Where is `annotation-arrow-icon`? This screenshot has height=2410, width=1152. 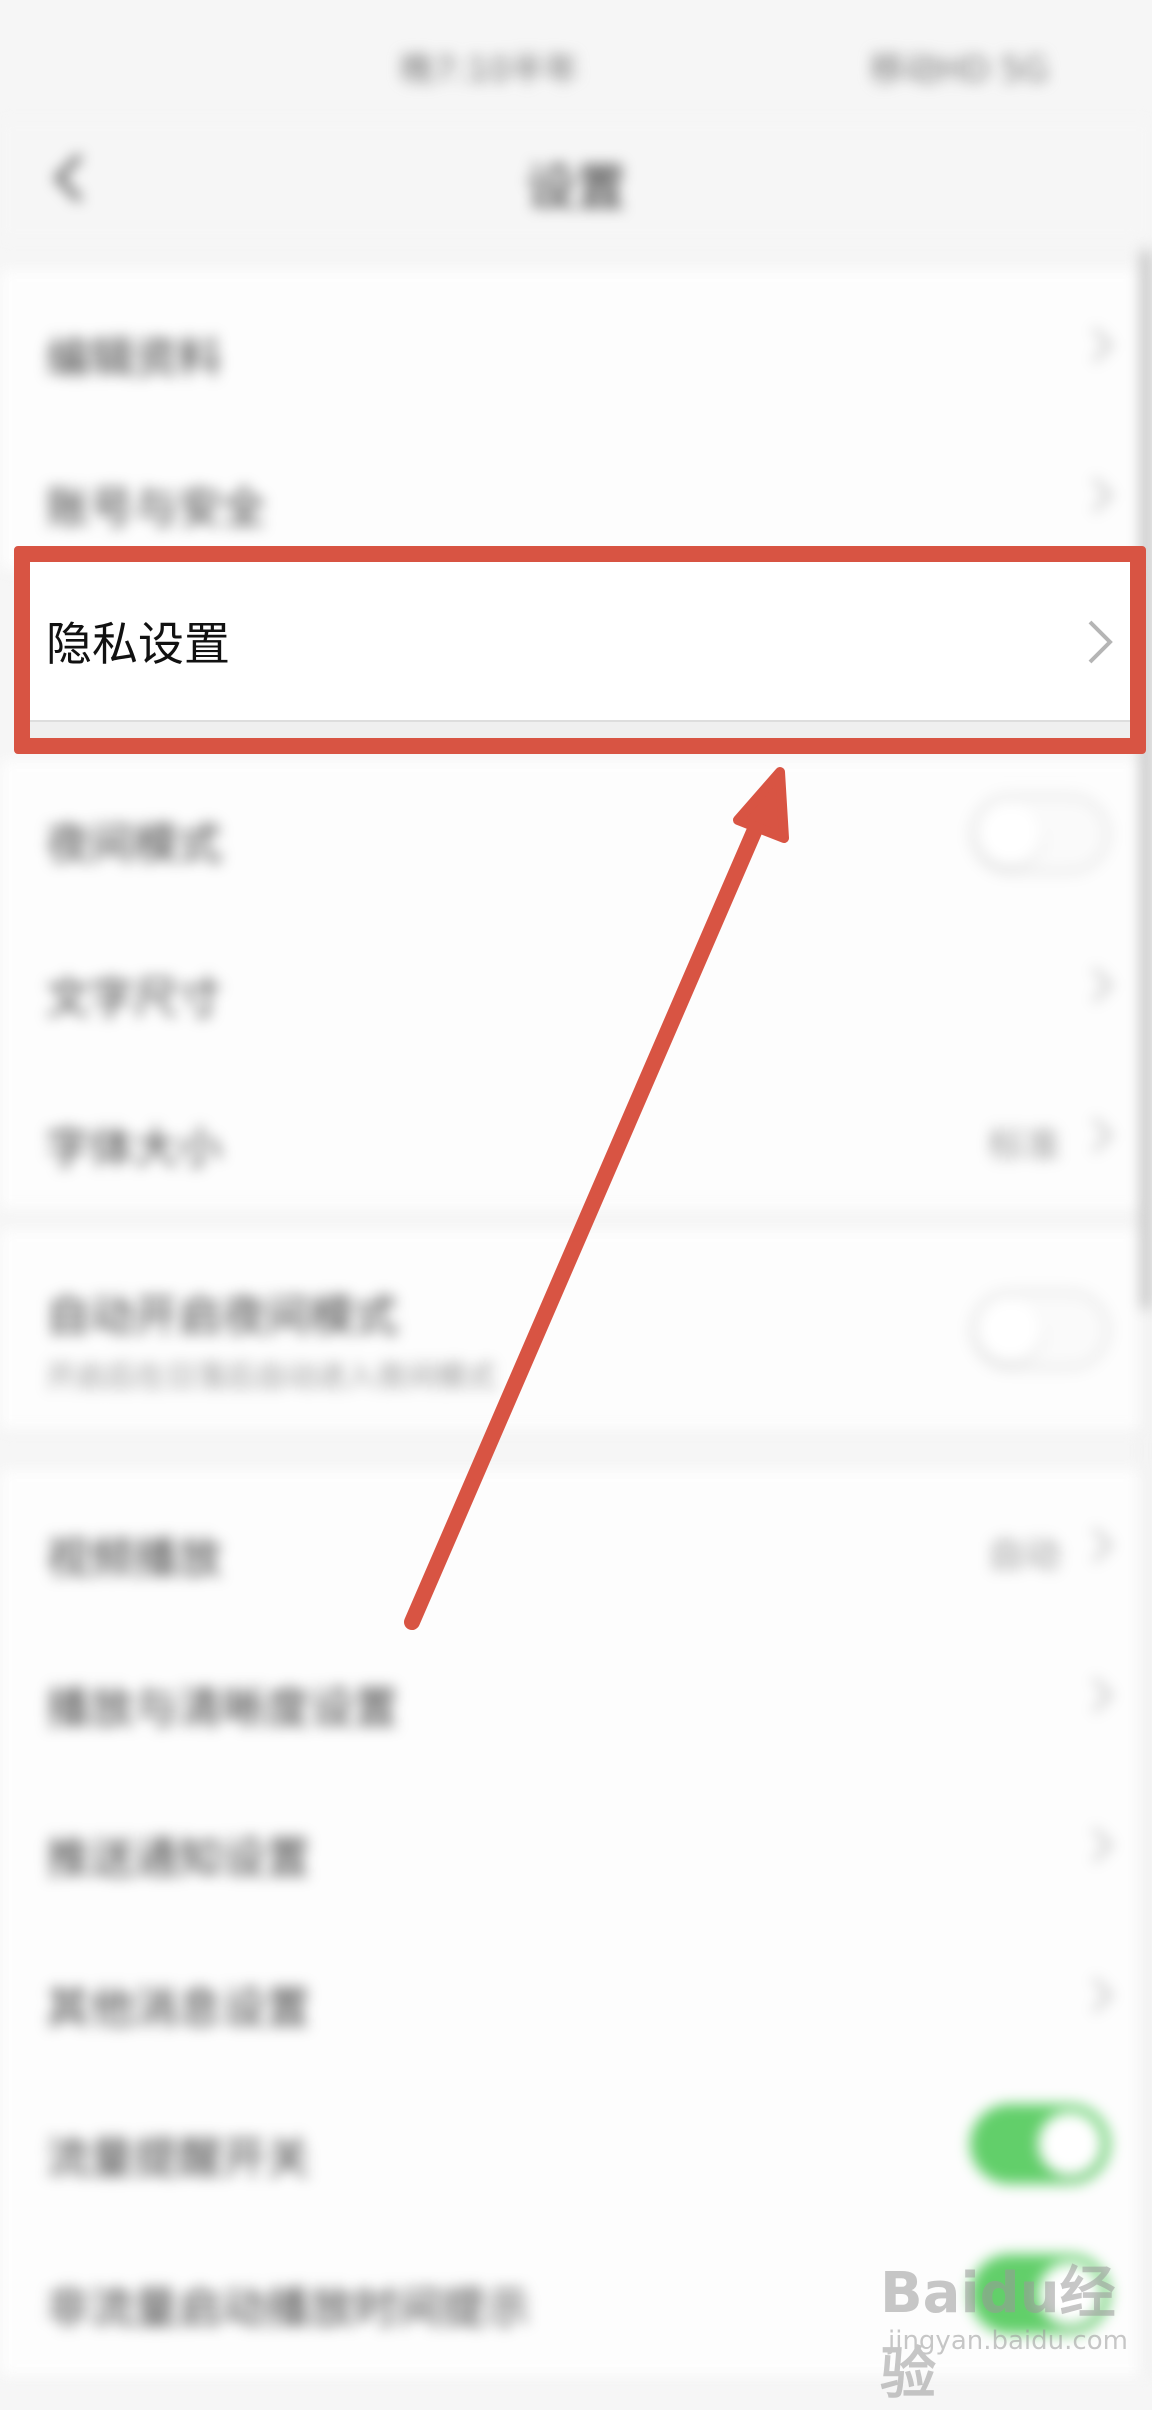
annotation-arrow-icon is located at coordinates (596, 1198).